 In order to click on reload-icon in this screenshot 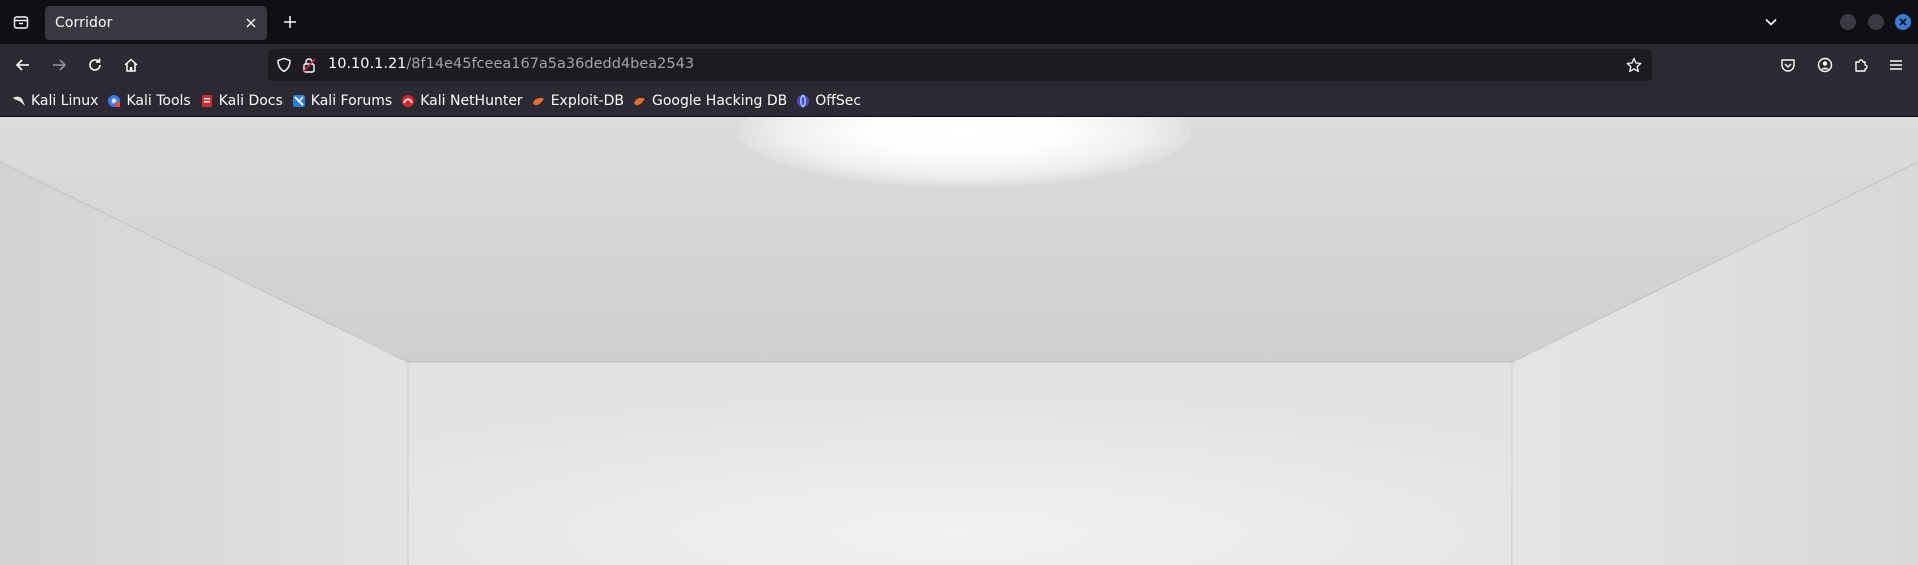, I will do `click(95, 64)`.